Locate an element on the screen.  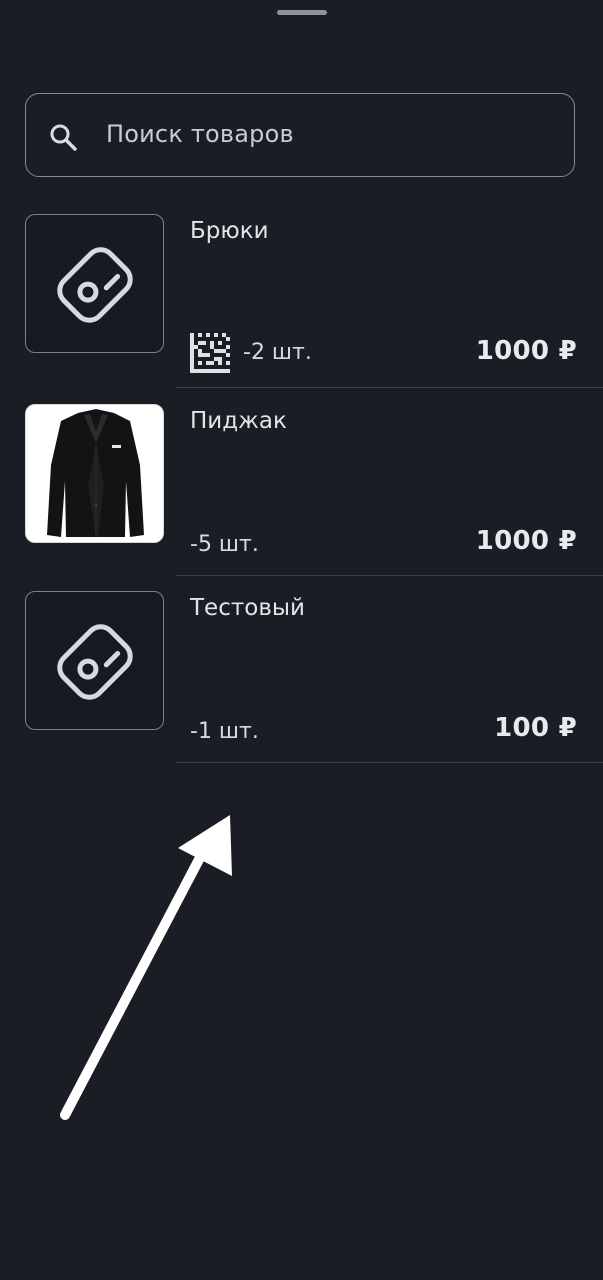
annotation-arrow is located at coordinates (146, 967).